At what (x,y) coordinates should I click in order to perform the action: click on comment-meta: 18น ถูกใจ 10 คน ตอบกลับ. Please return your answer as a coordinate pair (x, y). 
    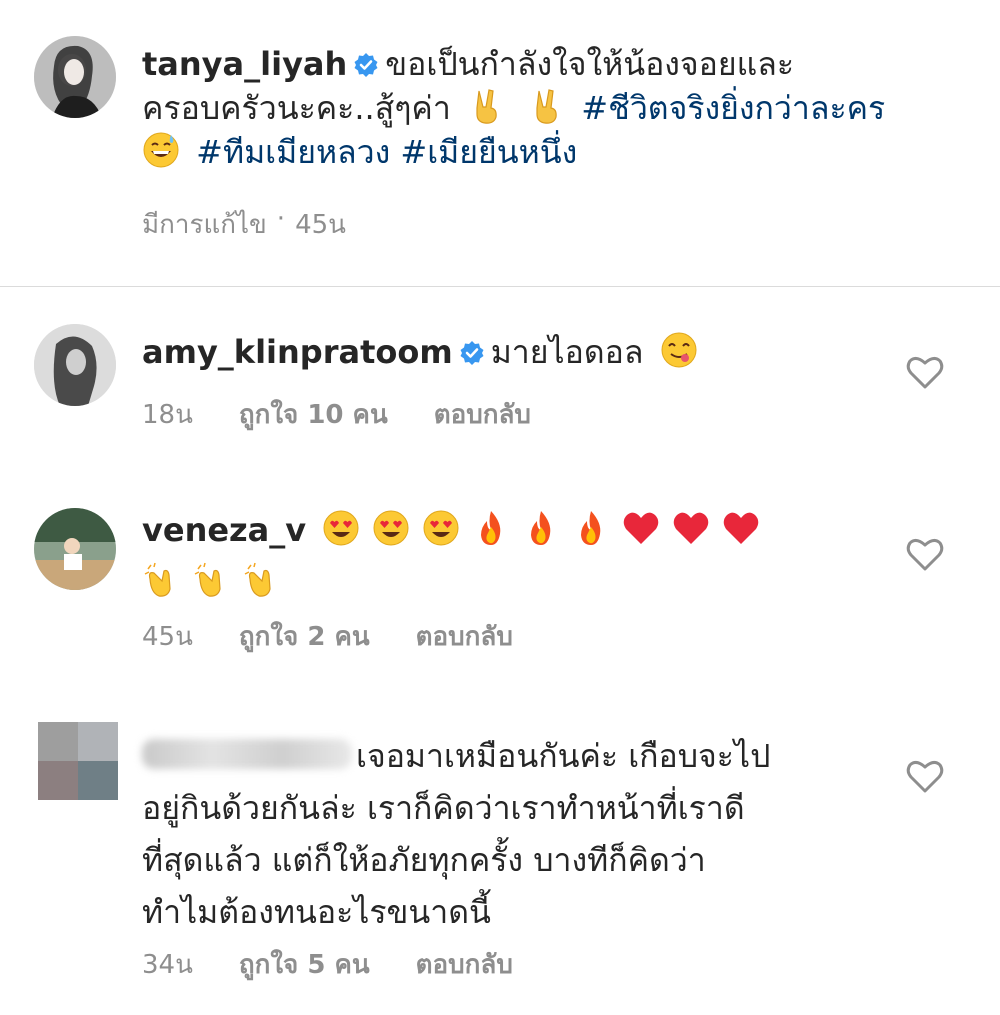
    Looking at the image, I should click on (336, 414).